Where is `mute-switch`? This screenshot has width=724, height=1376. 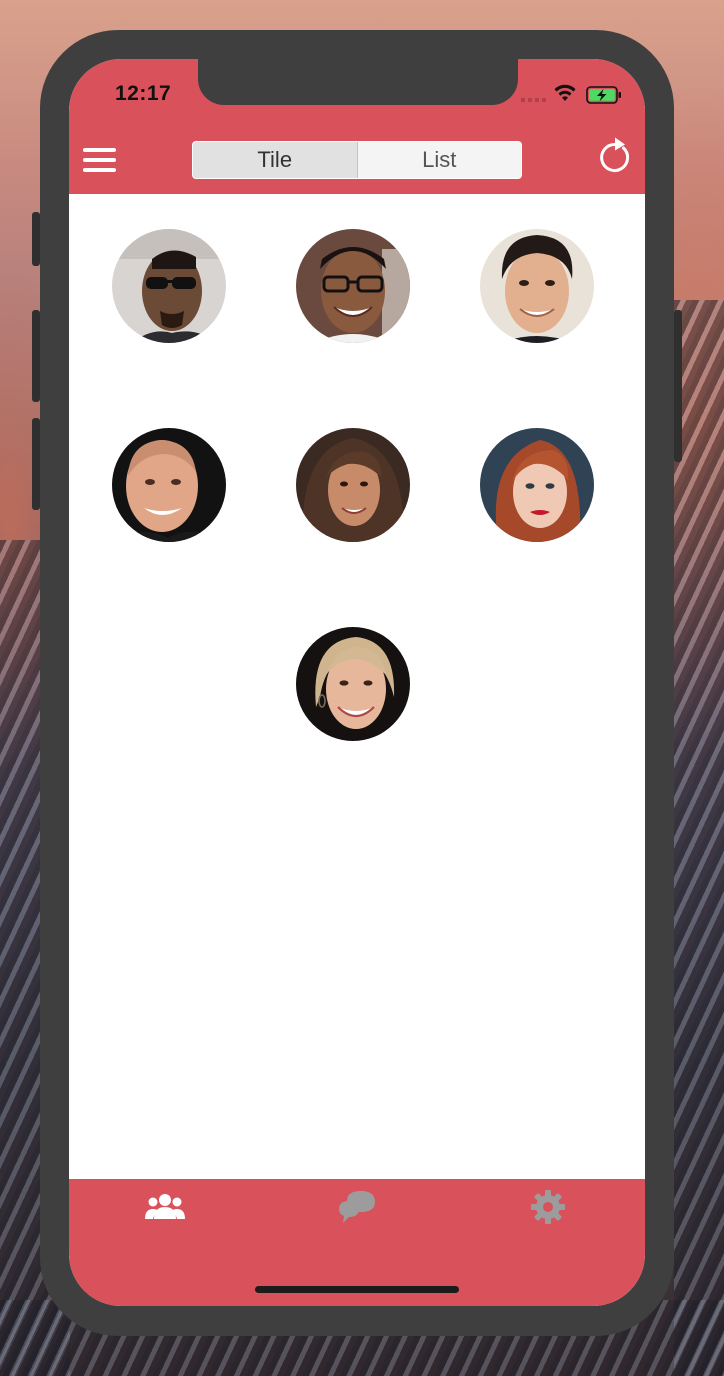 mute-switch is located at coordinates (36, 239).